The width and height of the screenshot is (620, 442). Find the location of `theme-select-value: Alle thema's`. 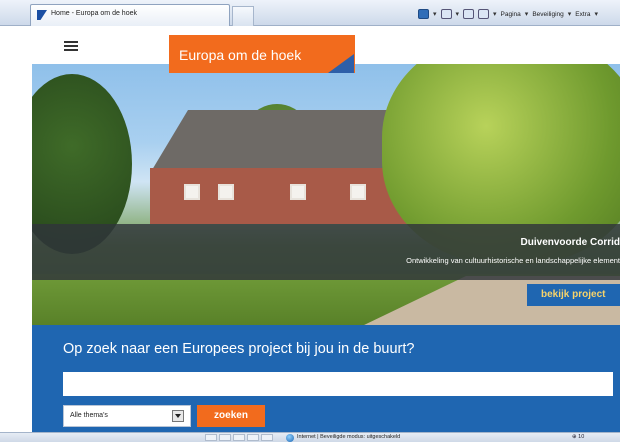

theme-select-value: Alle thema's is located at coordinates (89, 415).